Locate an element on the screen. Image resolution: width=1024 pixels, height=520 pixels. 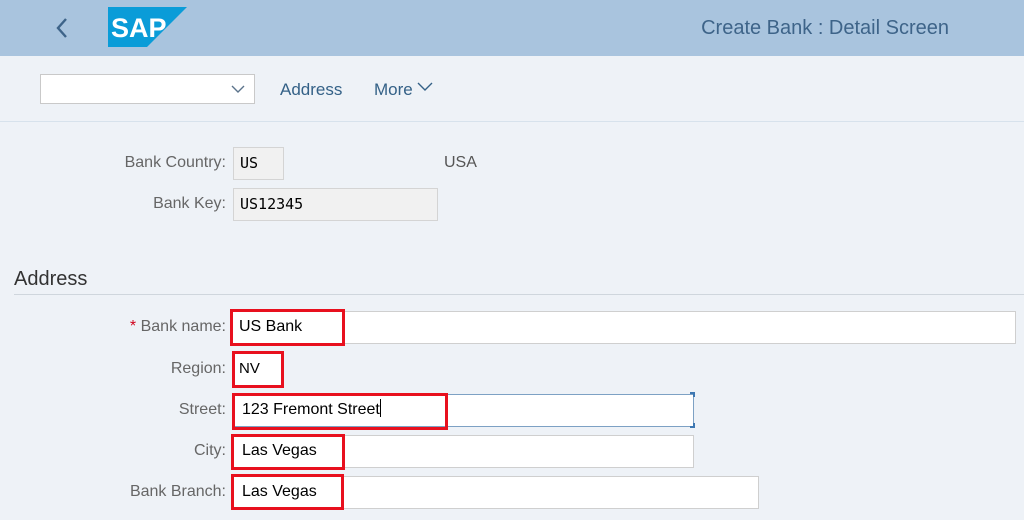
address-section-title: Address is located at coordinates (51, 279).